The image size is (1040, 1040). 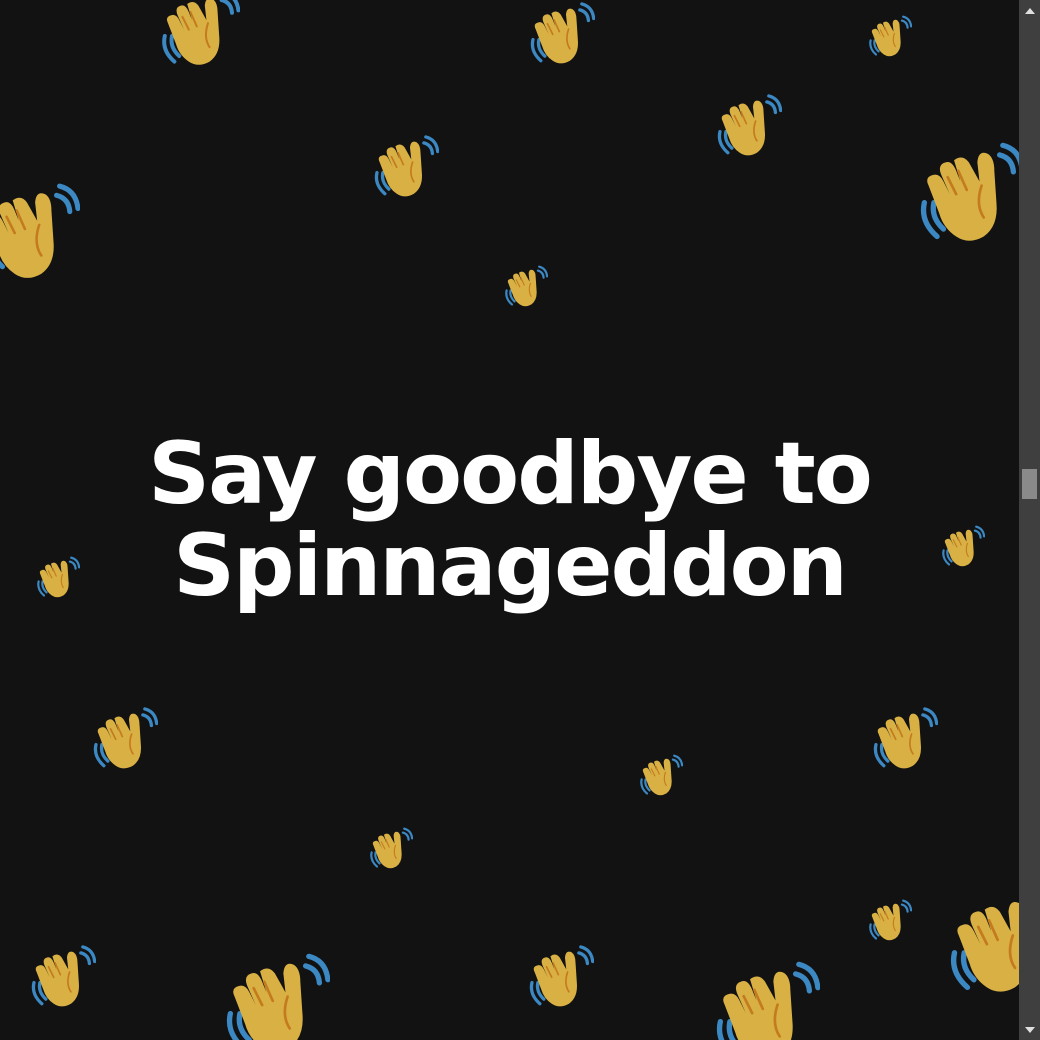 I want to click on headline-line-1: Say goodbye to, so click(x=510, y=474).